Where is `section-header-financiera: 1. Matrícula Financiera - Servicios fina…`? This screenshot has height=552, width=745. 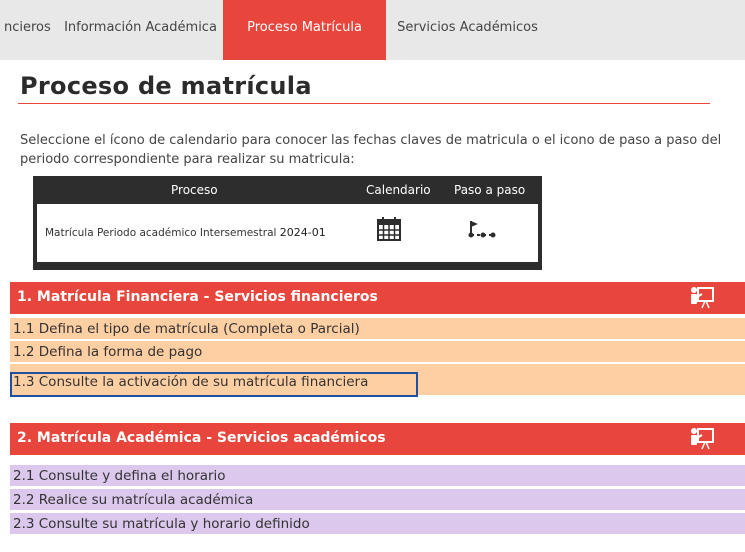 section-header-financiera: 1. Matrícula Financiera - Servicios fina… is located at coordinates (377, 298).